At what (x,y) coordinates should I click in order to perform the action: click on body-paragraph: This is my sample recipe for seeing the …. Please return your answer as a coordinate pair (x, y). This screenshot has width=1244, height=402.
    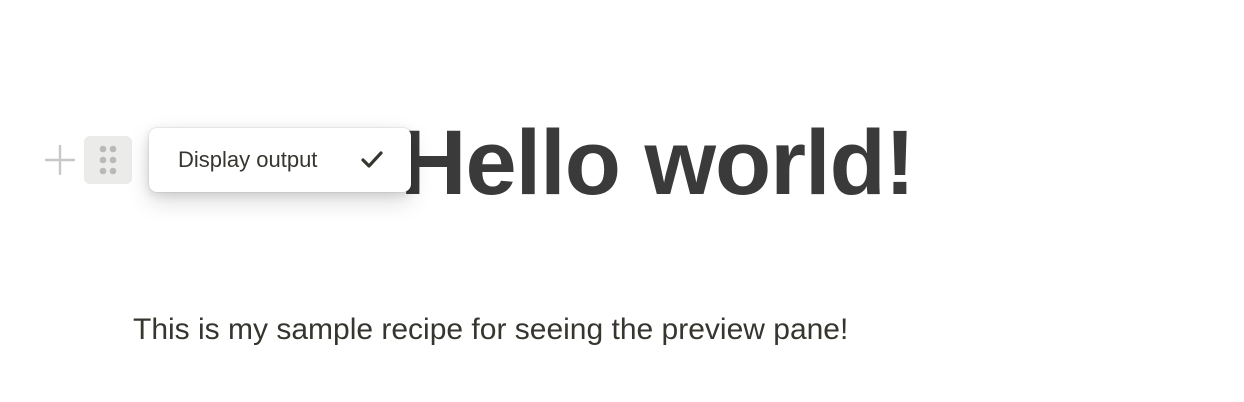
    Looking at the image, I should click on (490, 330).